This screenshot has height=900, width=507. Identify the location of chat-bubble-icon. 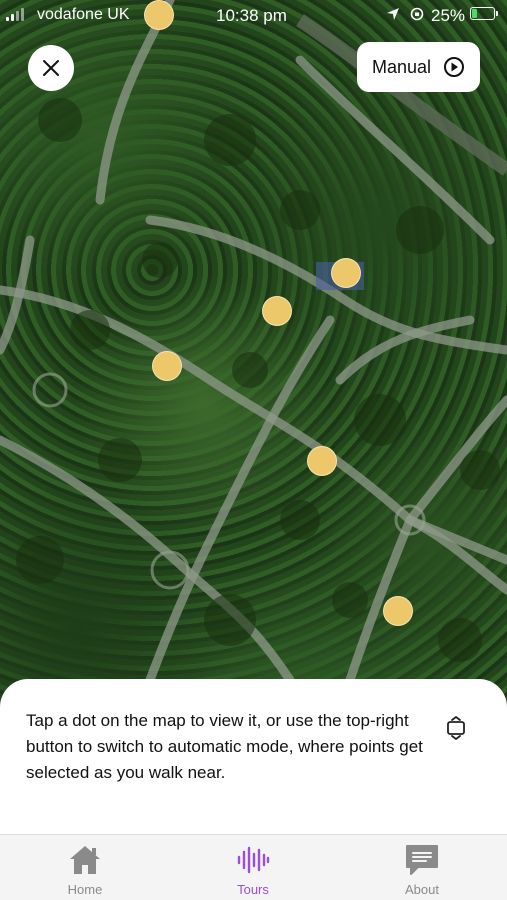
(422, 860).